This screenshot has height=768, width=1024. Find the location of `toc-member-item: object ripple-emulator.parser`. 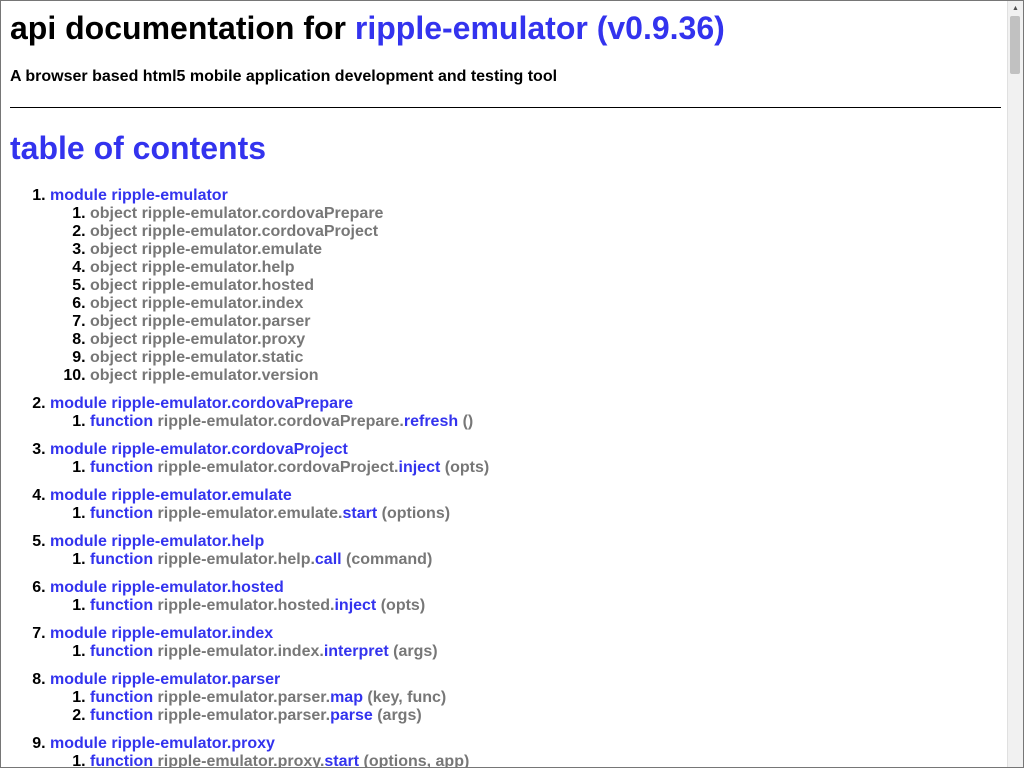

toc-member-item: object ripple-emulator.parser is located at coordinates (289, 322).